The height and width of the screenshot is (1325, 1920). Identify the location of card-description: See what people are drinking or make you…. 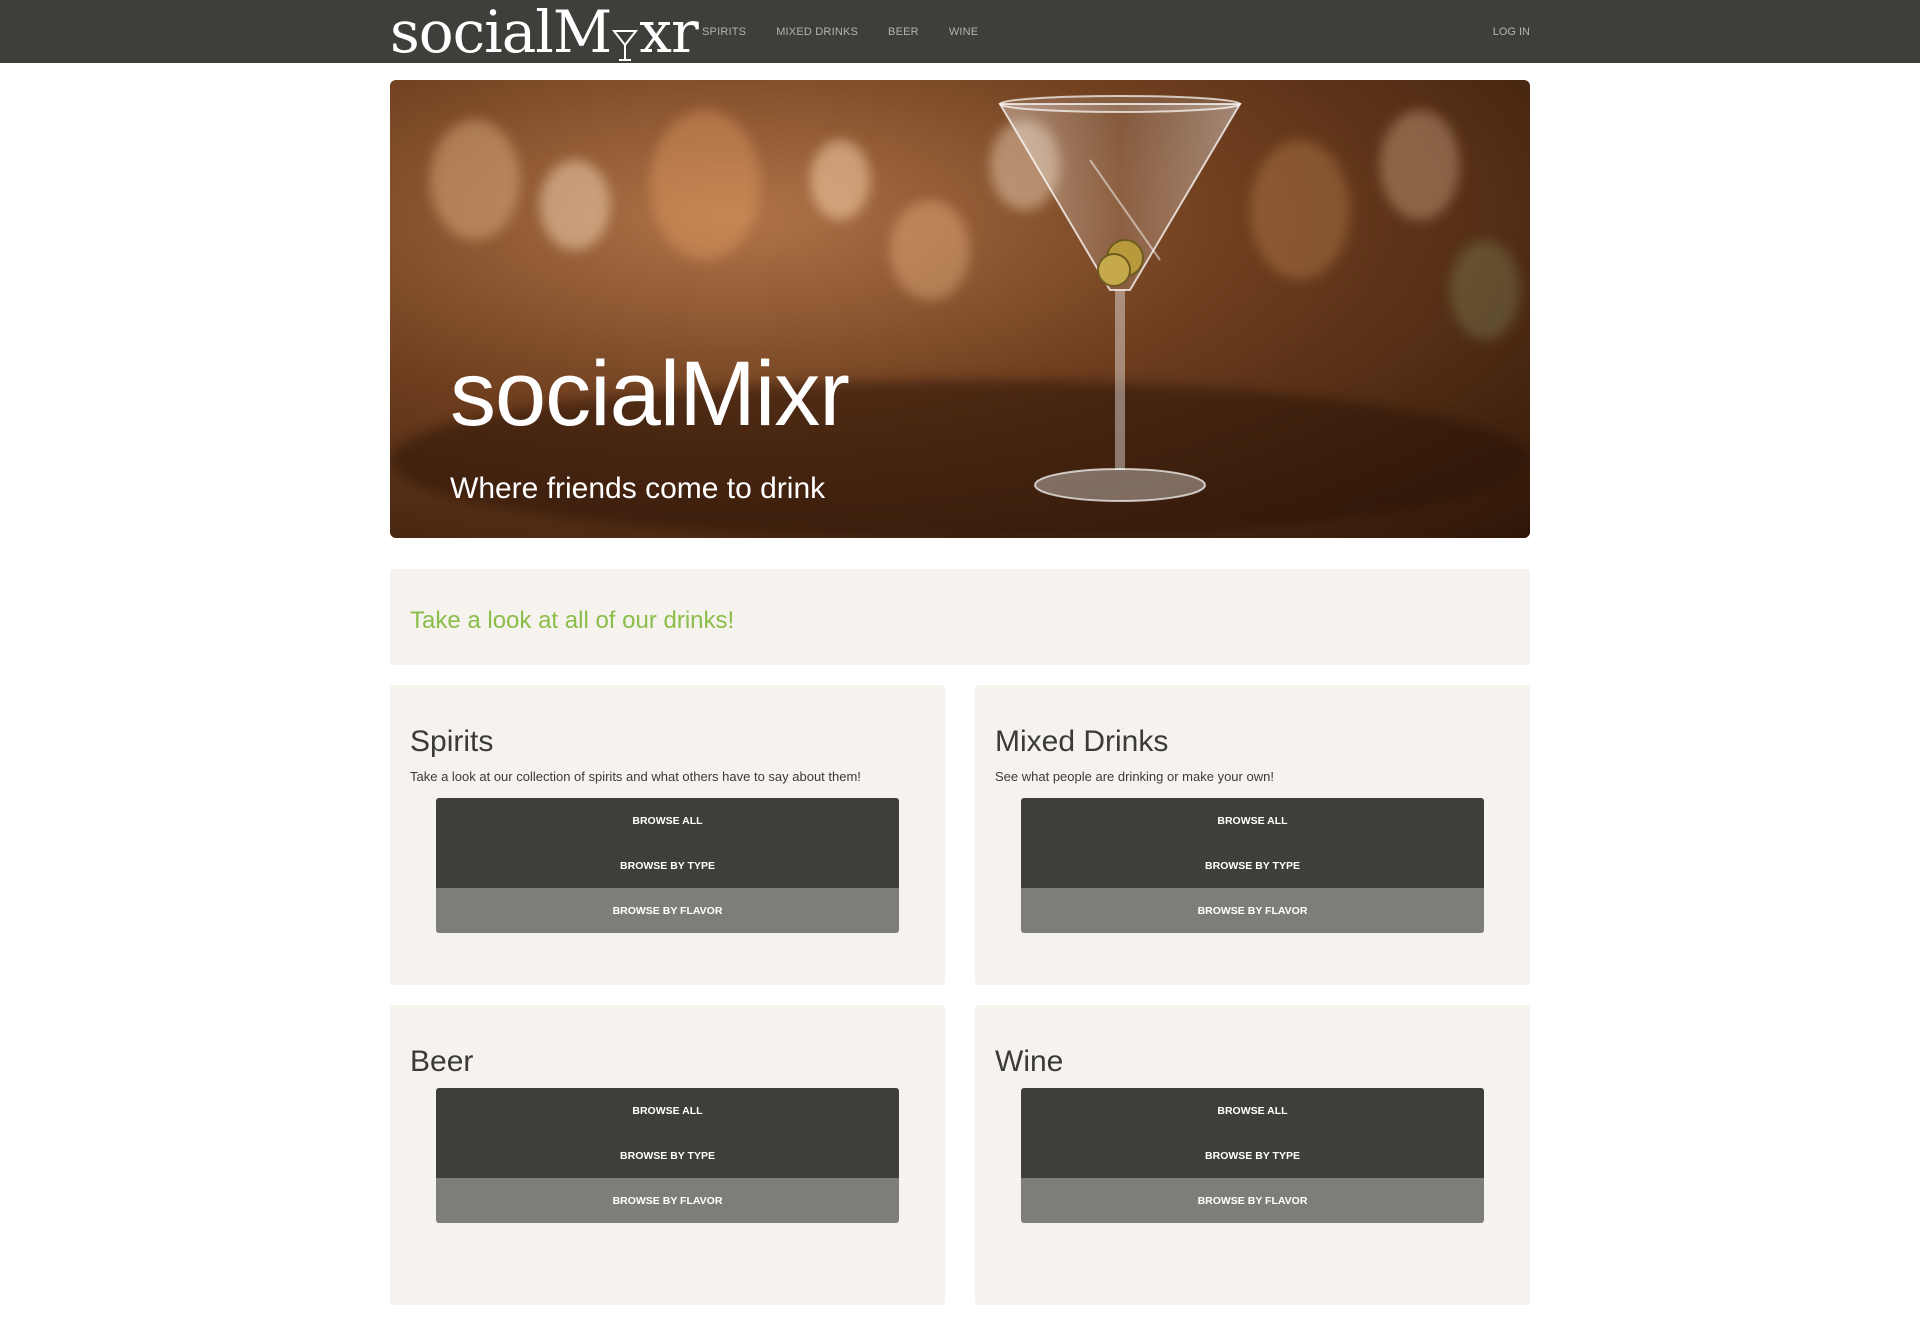
(1134, 776).